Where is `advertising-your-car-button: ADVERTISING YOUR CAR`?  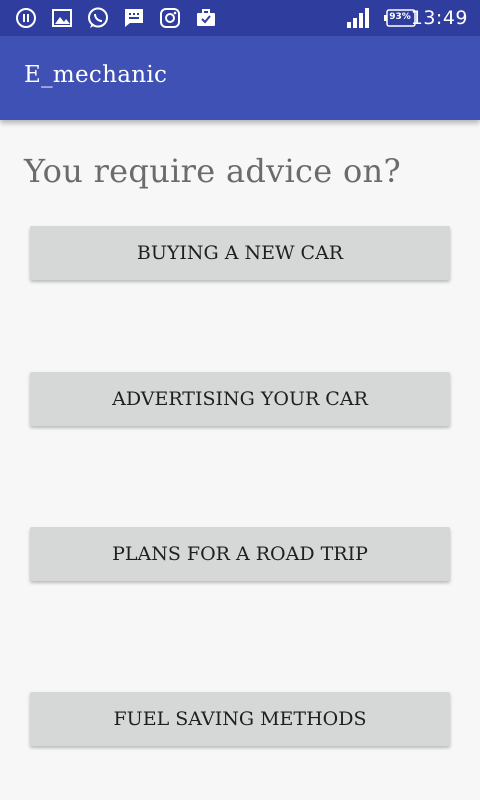
advertising-your-car-button: ADVERTISING YOUR CAR is located at coordinates (240, 399).